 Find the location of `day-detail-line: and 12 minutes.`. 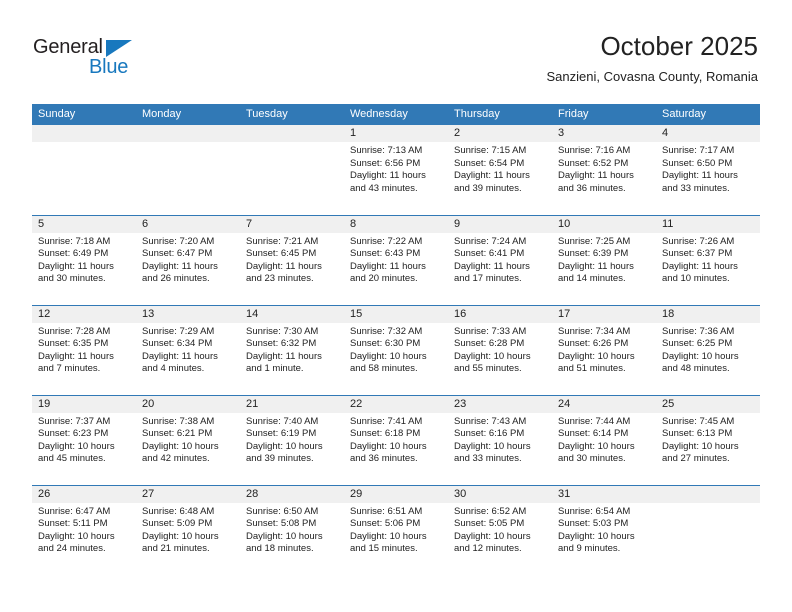

day-detail-line: and 12 minutes. is located at coordinates (488, 549).